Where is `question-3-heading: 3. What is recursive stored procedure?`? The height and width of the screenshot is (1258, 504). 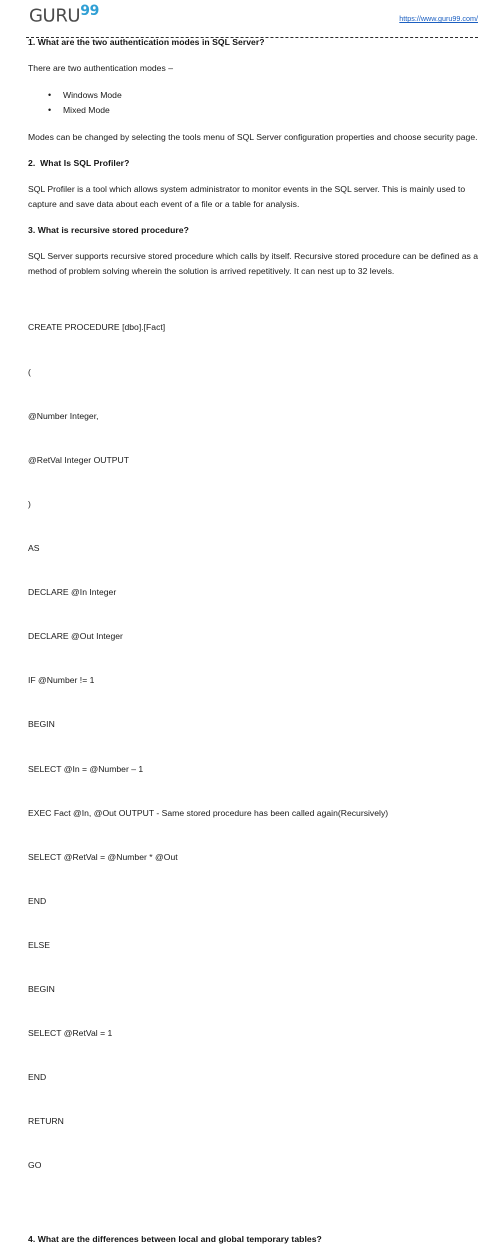 question-3-heading: 3. What is recursive stored procedure? is located at coordinates (108, 230).